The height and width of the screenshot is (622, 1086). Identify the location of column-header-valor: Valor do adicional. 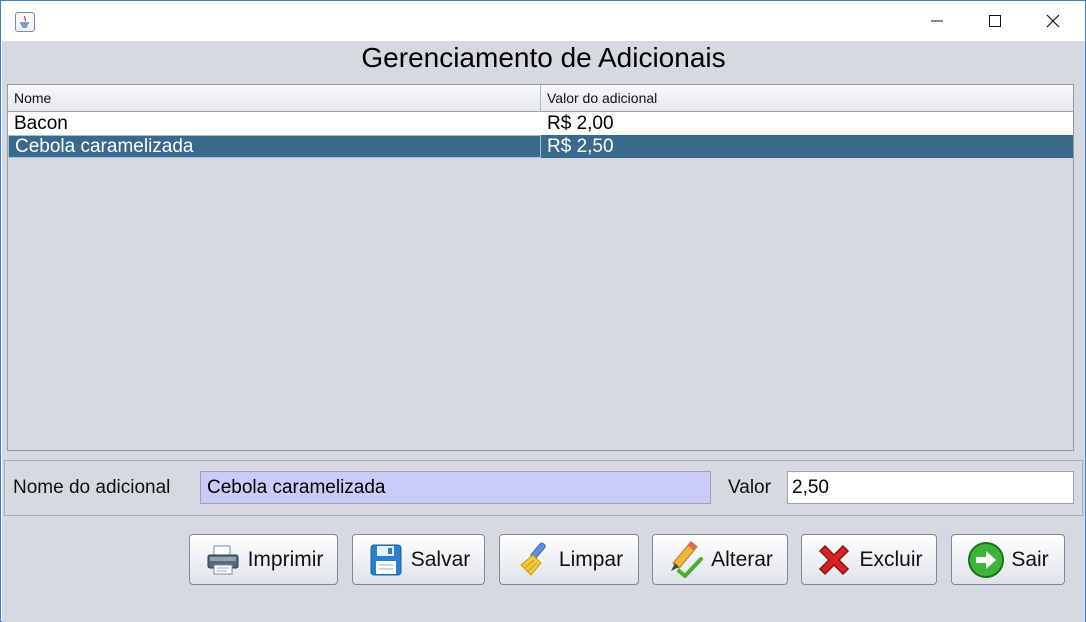
(807, 98).